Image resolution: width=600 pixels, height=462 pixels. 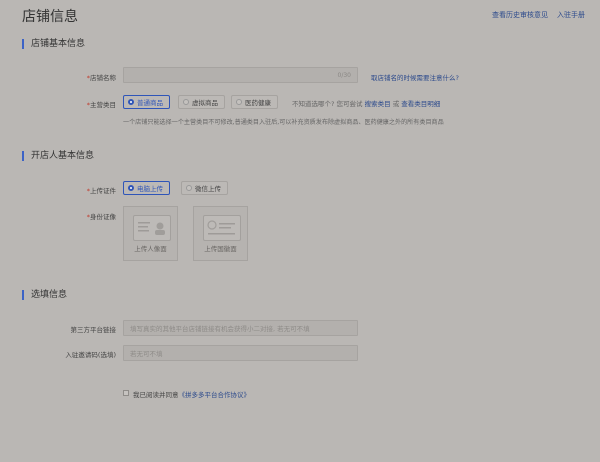 I want to click on page-title: 店铺信息, so click(x=50, y=17).